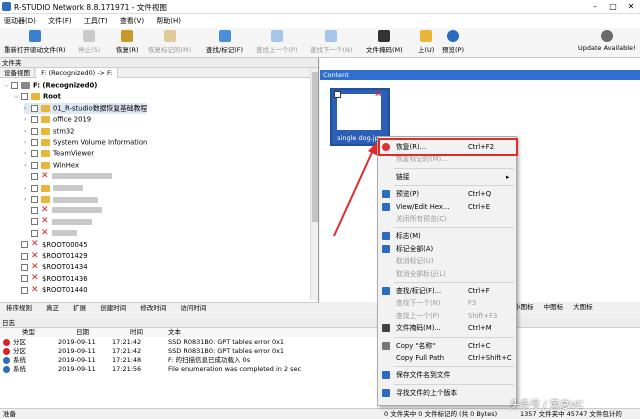  I want to click on tree-item: › WinHex, so click(51, 165).